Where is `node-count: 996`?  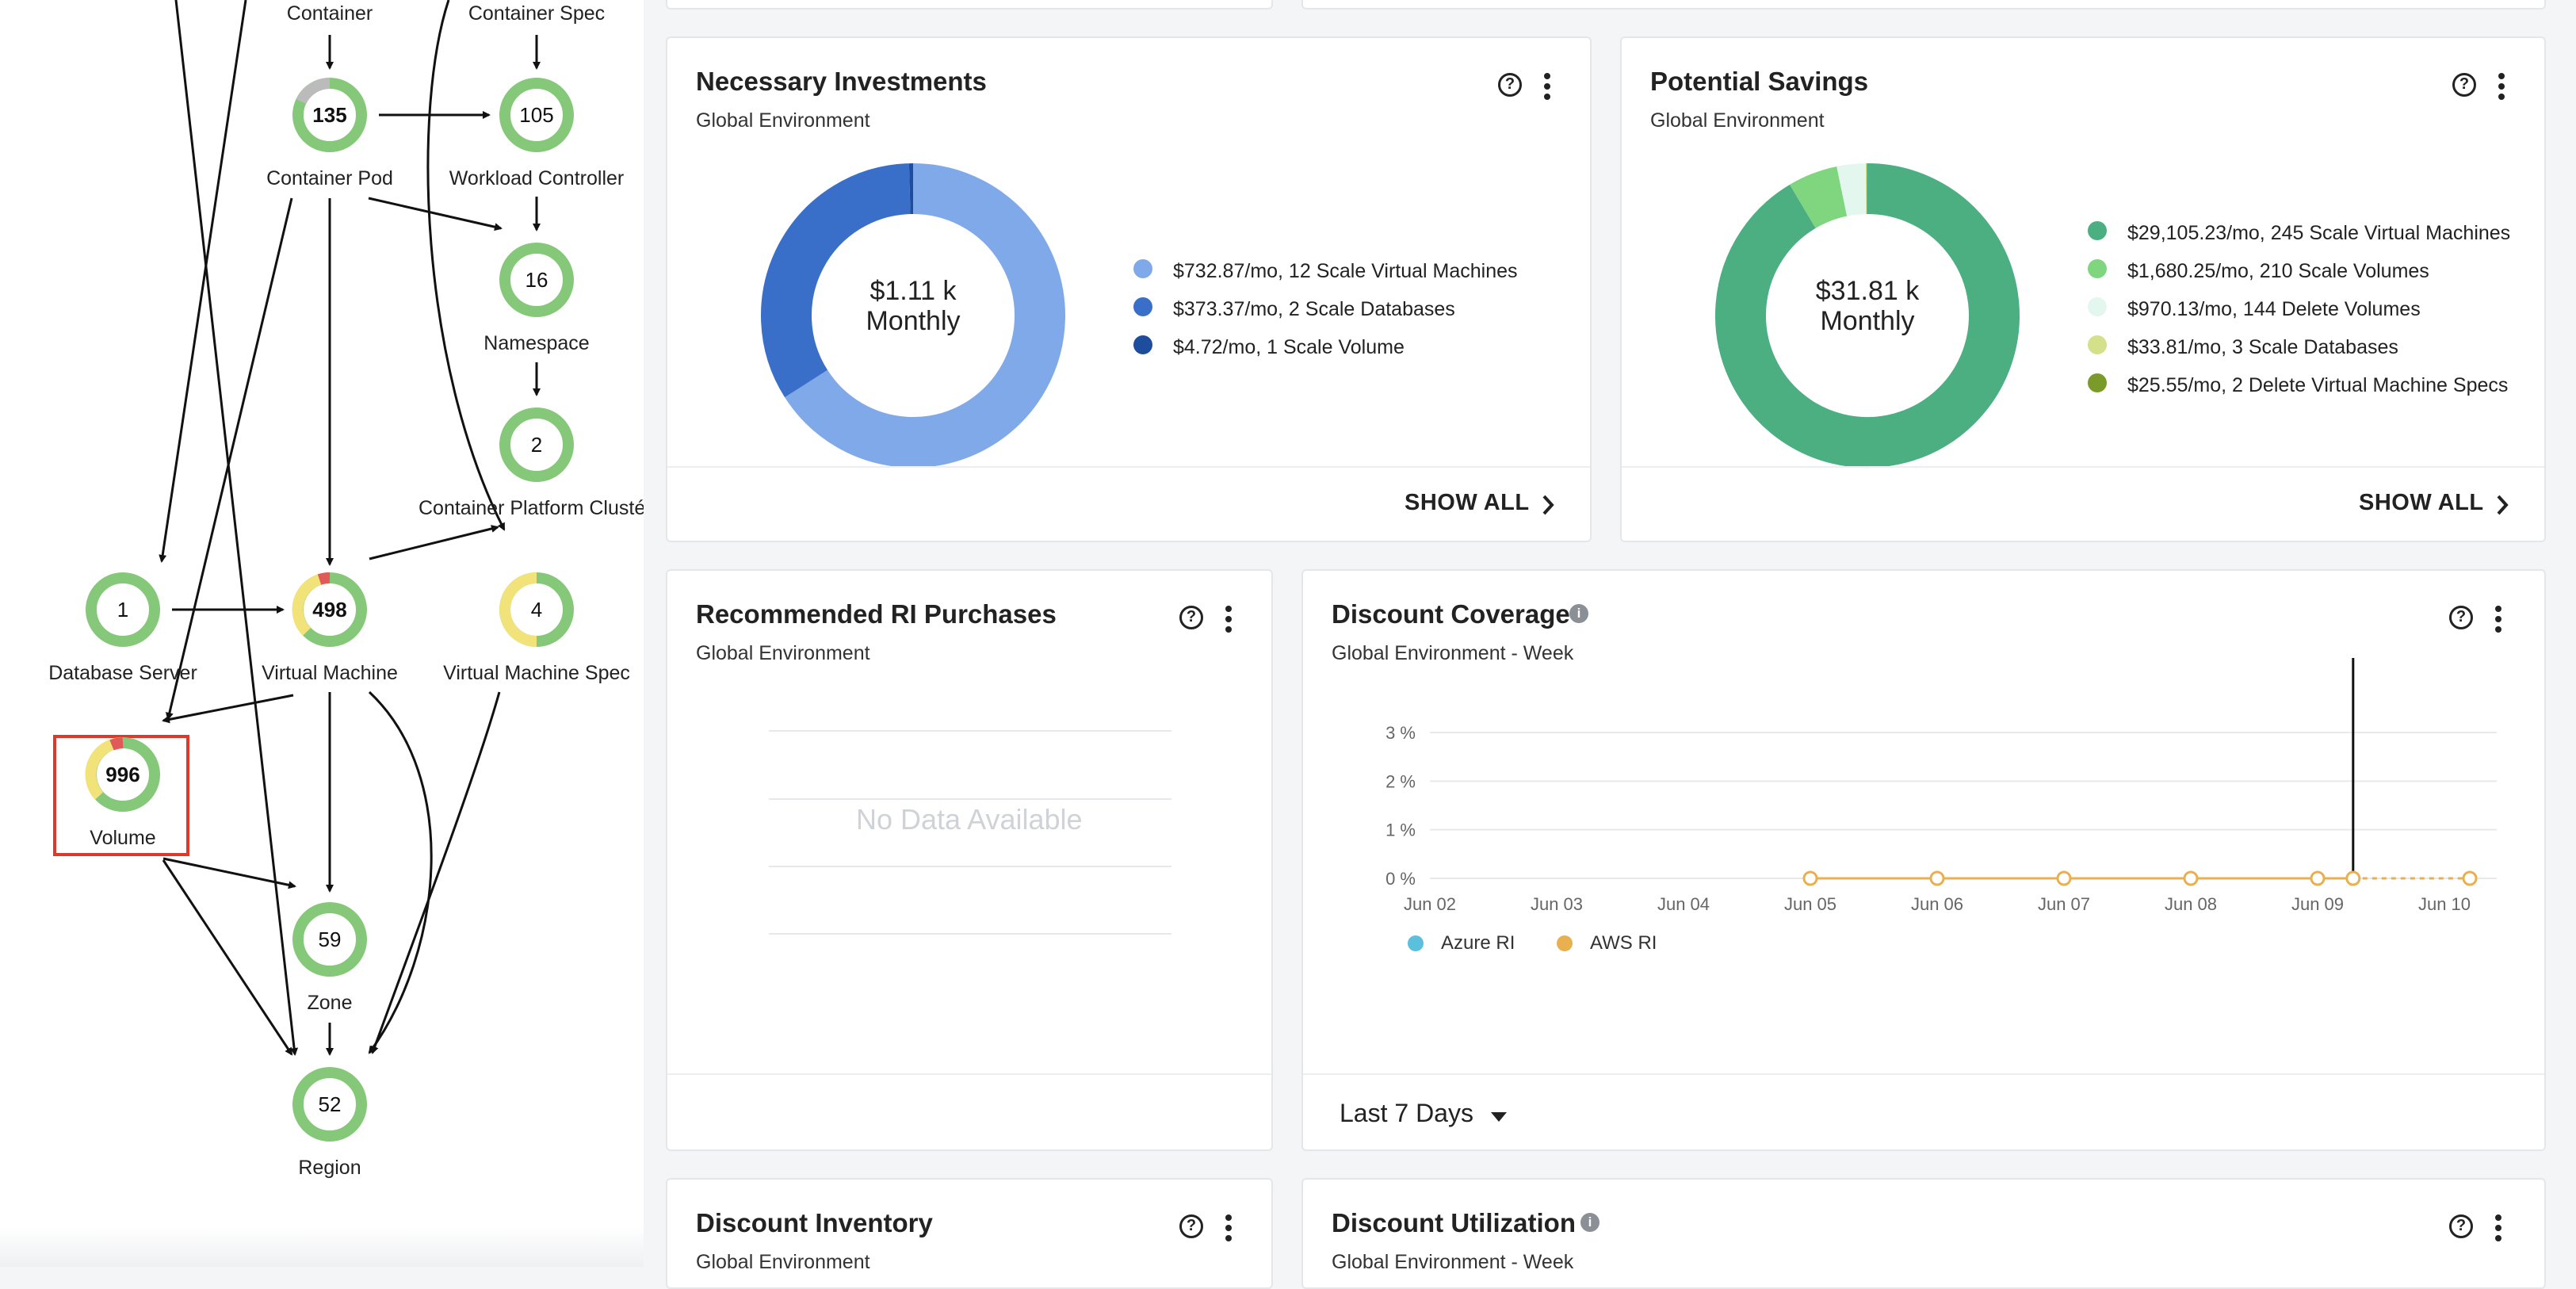
node-count: 996 is located at coordinates (123, 775).